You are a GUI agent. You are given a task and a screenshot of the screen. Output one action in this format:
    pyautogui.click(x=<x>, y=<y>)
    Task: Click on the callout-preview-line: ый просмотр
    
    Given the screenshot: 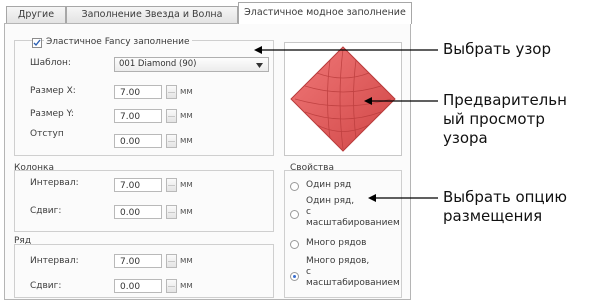 What is the action you would take?
    pyautogui.click(x=494, y=119)
    